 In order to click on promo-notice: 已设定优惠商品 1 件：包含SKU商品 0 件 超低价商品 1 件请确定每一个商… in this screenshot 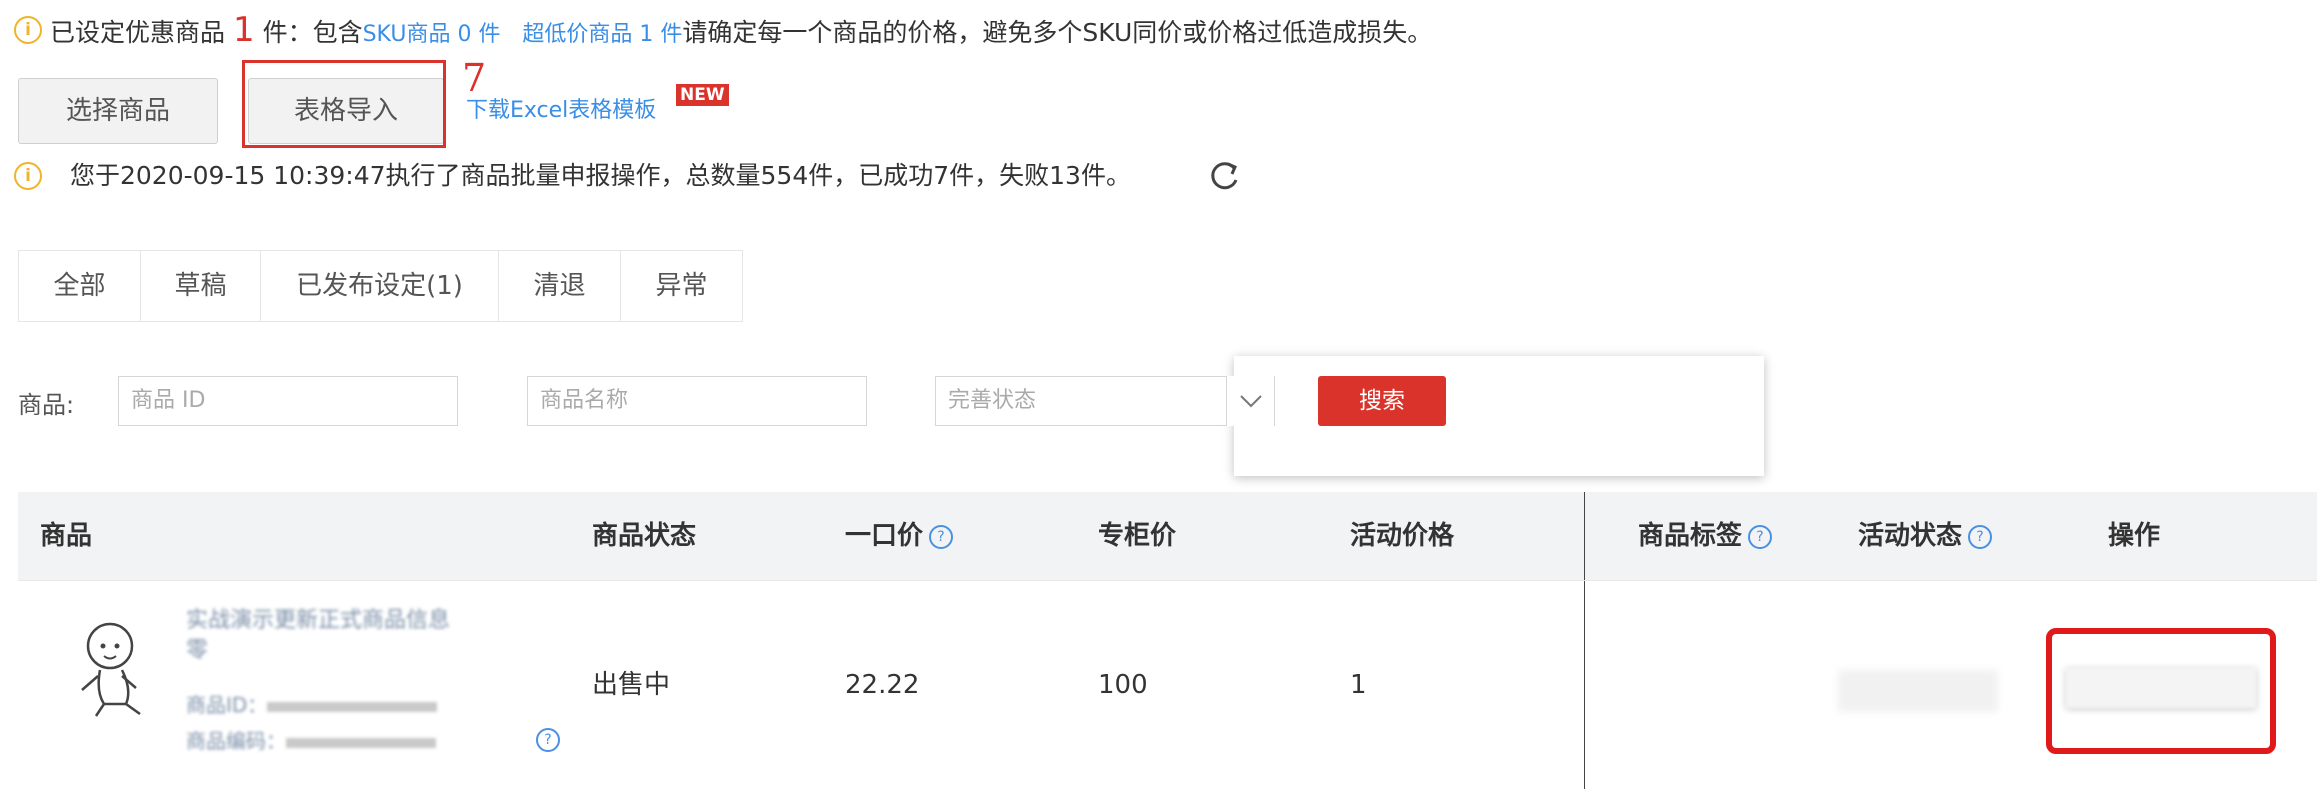, I will do `click(741, 30)`.